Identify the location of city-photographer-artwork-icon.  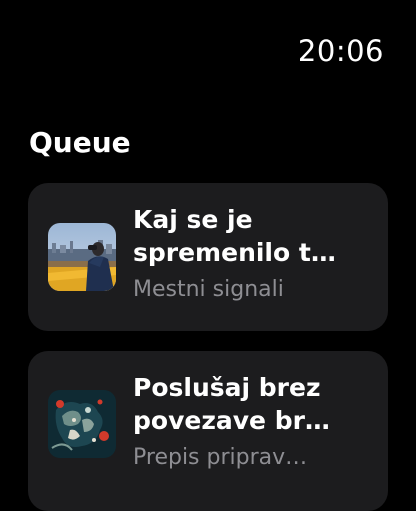
(82, 257).